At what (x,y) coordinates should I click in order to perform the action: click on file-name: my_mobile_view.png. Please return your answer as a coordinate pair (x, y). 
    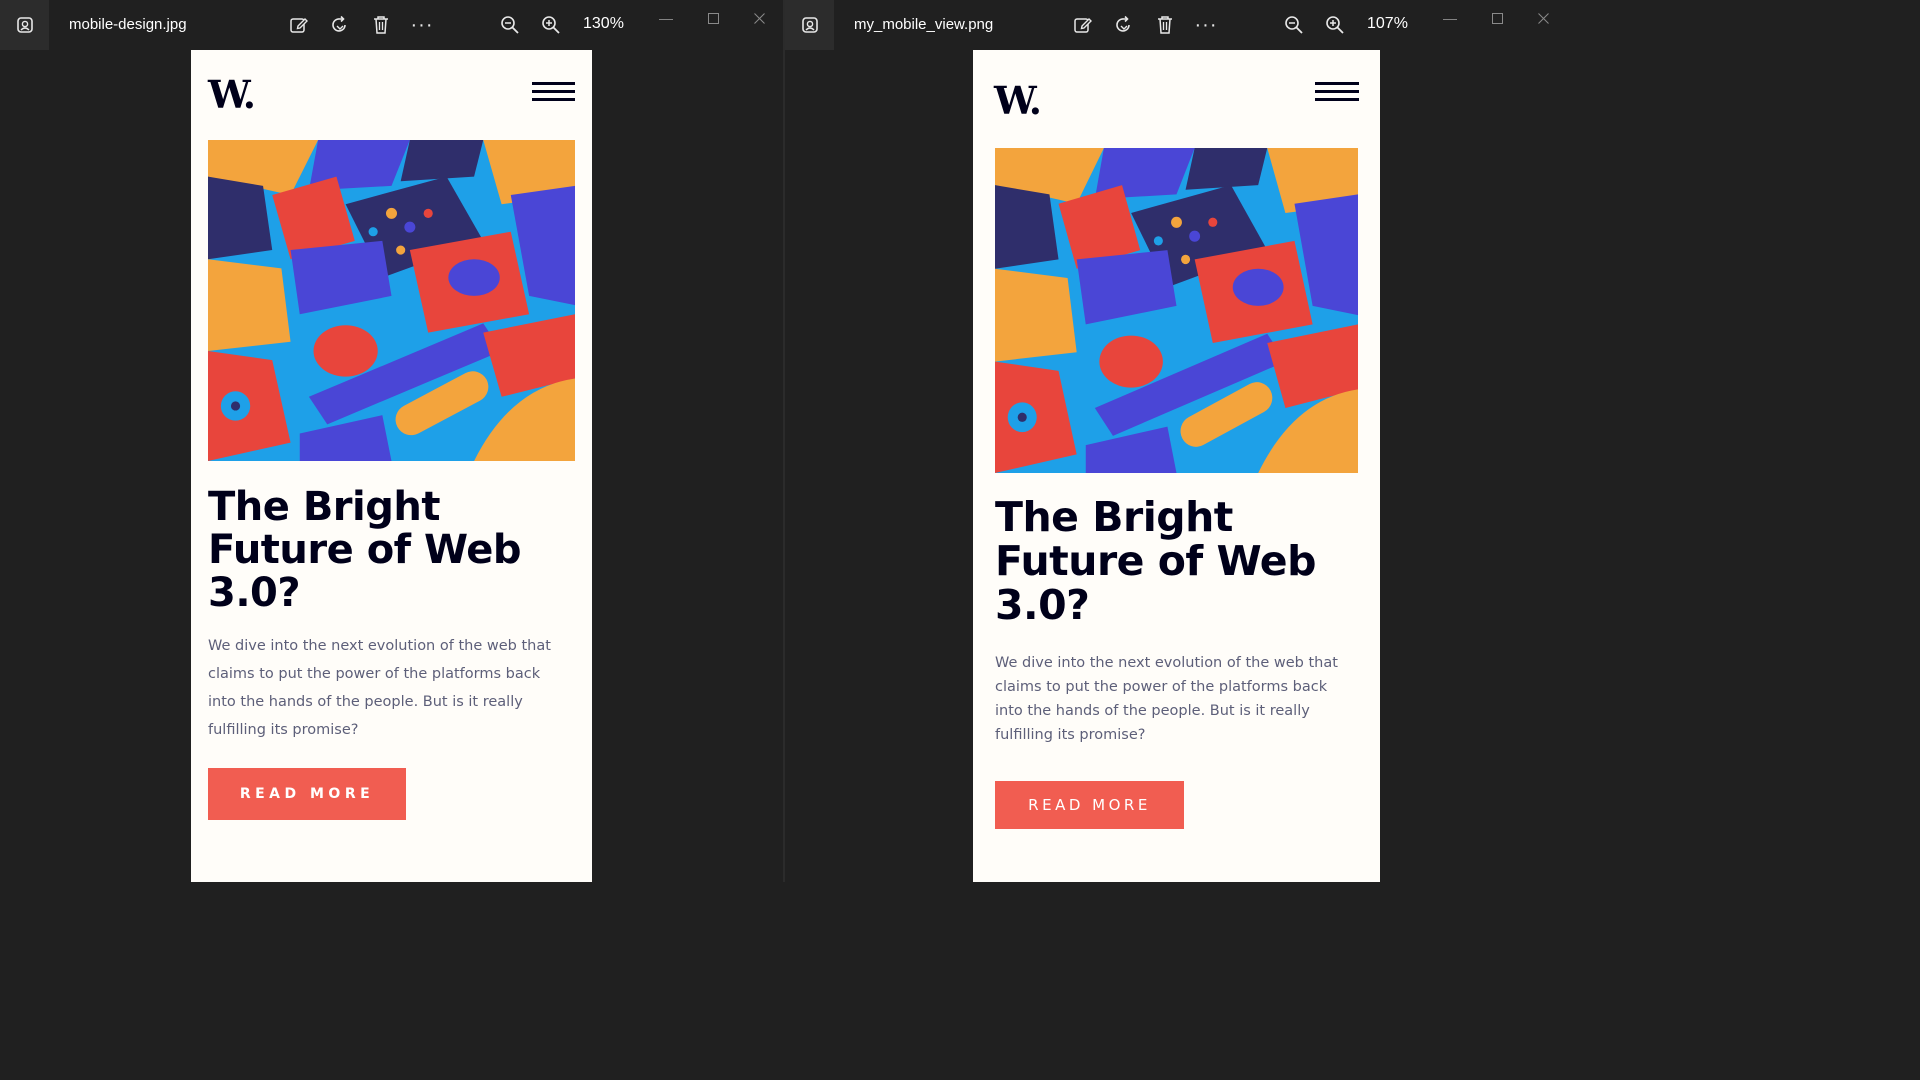
    Looking at the image, I should click on (924, 24).